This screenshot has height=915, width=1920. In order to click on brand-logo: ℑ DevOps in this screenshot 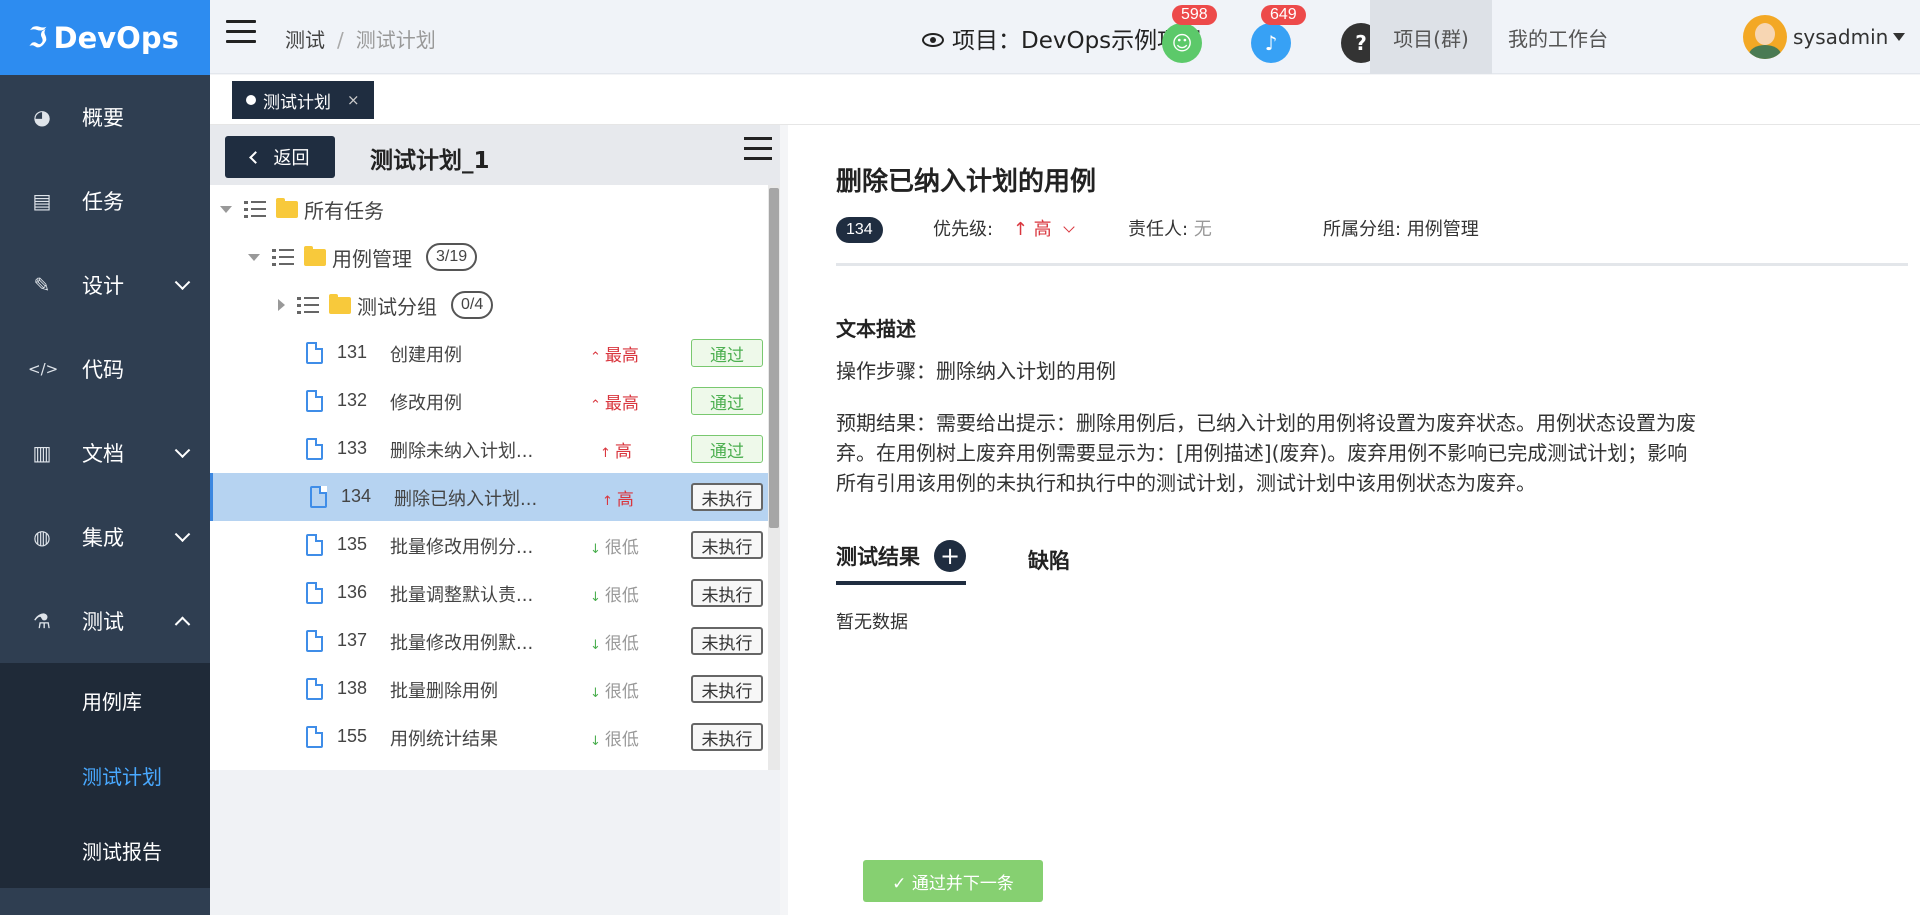, I will do `click(105, 37)`.